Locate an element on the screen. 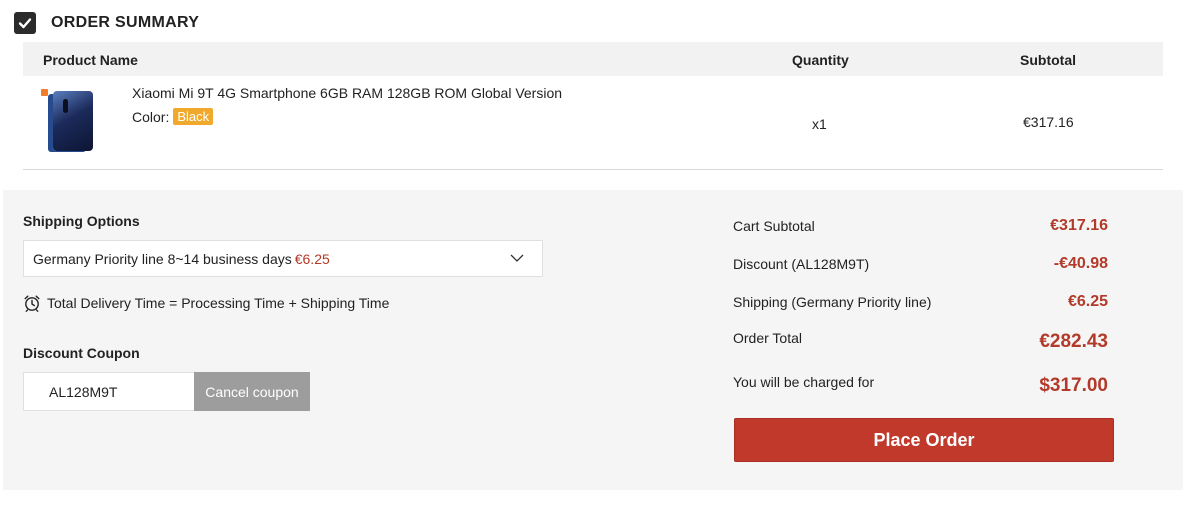 This screenshot has width=1201, height=508. product-image is located at coordinates (69, 119).